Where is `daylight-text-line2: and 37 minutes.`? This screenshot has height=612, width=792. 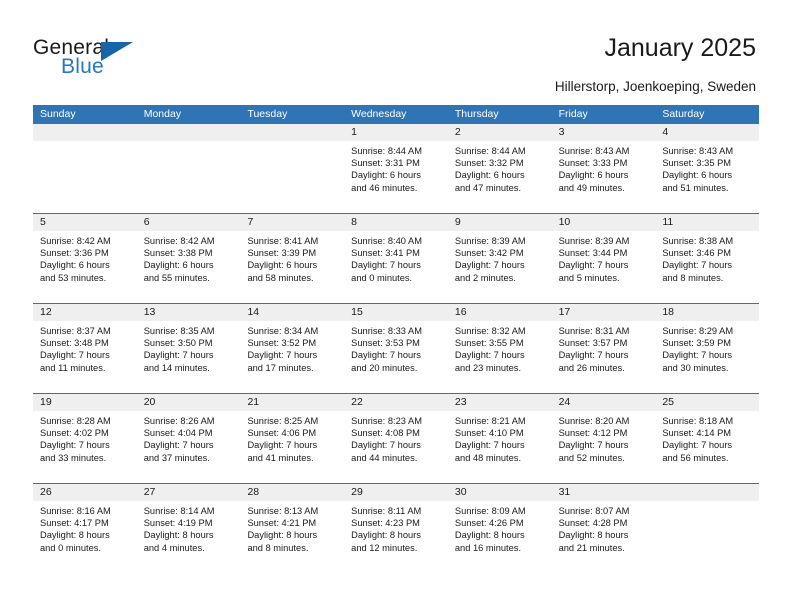 daylight-text-line2: and 37 minutes. is located at coordinates (176, 457).